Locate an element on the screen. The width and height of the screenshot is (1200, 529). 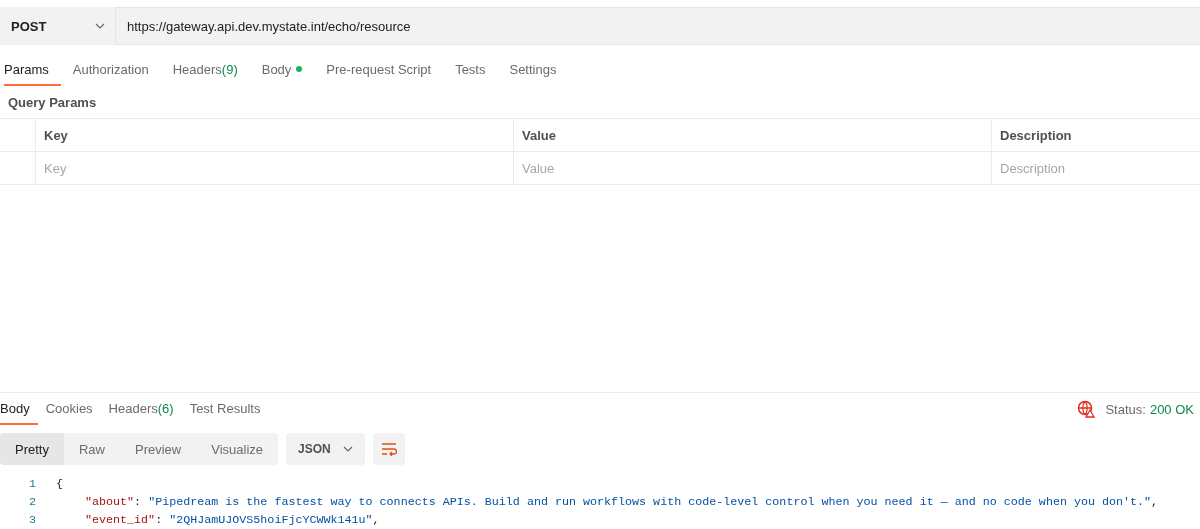
response-tab: Headers(6) is located at coordinates (141, 409).